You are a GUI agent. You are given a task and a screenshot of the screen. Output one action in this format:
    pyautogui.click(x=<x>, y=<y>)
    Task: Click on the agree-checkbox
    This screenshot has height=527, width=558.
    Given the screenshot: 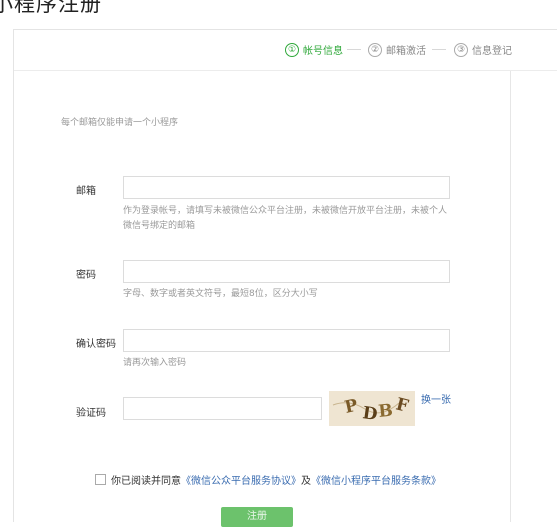 What is the action you would take?
    pyautogui.click(x=100, y=479)
    